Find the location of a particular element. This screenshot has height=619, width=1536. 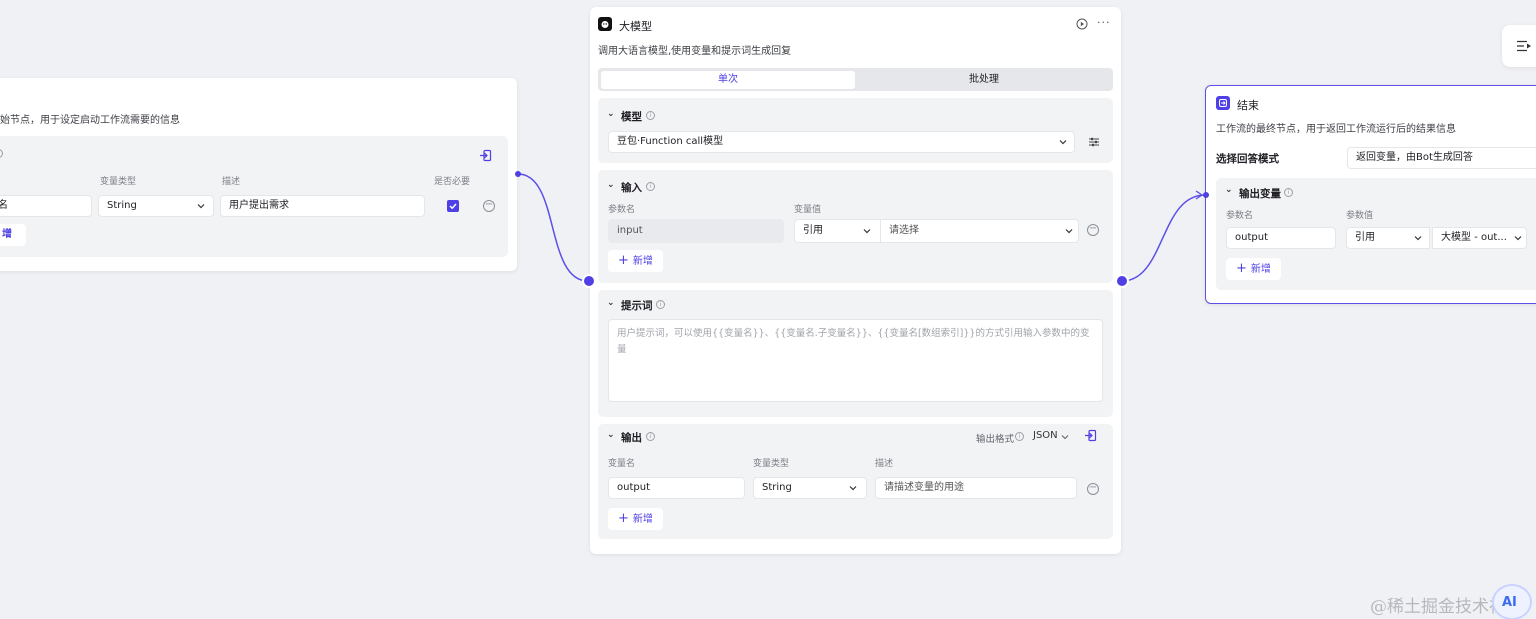

end-param-name-input: output is located at coordinates (1281, 238).